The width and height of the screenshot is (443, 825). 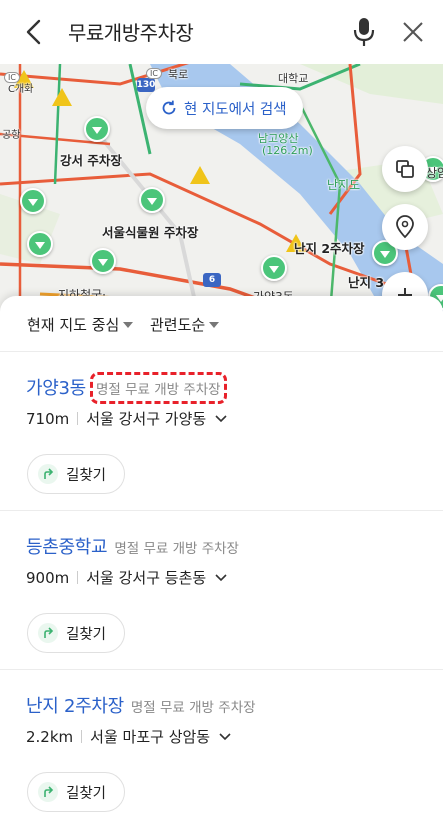 What do you see at coordinates (131, 31) in the screenshot?
I see `search-query: 무료개방주차장` at bounding box center [131, 31].